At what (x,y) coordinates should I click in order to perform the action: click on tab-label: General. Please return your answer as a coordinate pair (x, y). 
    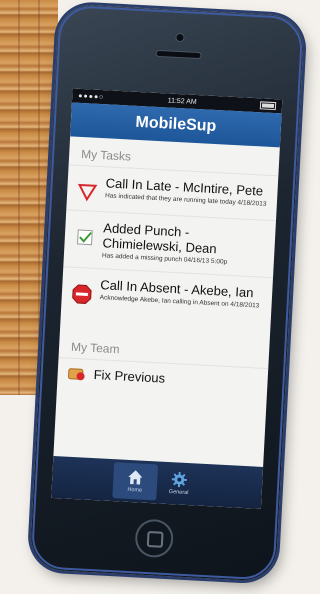
    Looking at the image, I should click on (178, 493).